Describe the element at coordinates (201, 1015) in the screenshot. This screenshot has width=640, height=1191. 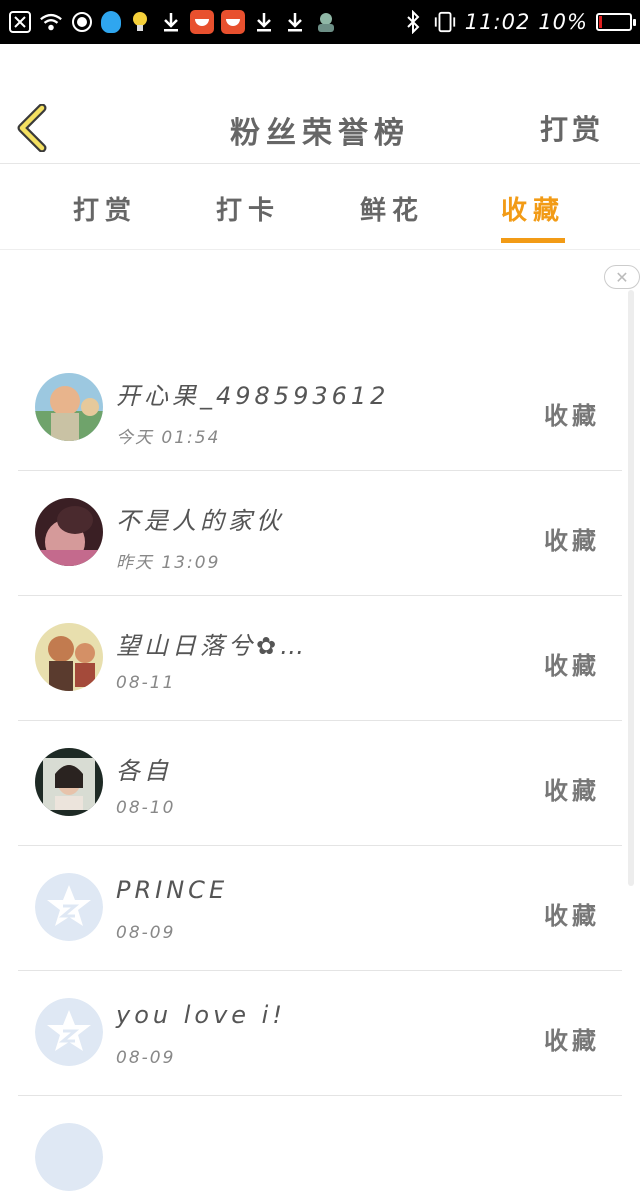
I see `user-name: you love i!` at that location.